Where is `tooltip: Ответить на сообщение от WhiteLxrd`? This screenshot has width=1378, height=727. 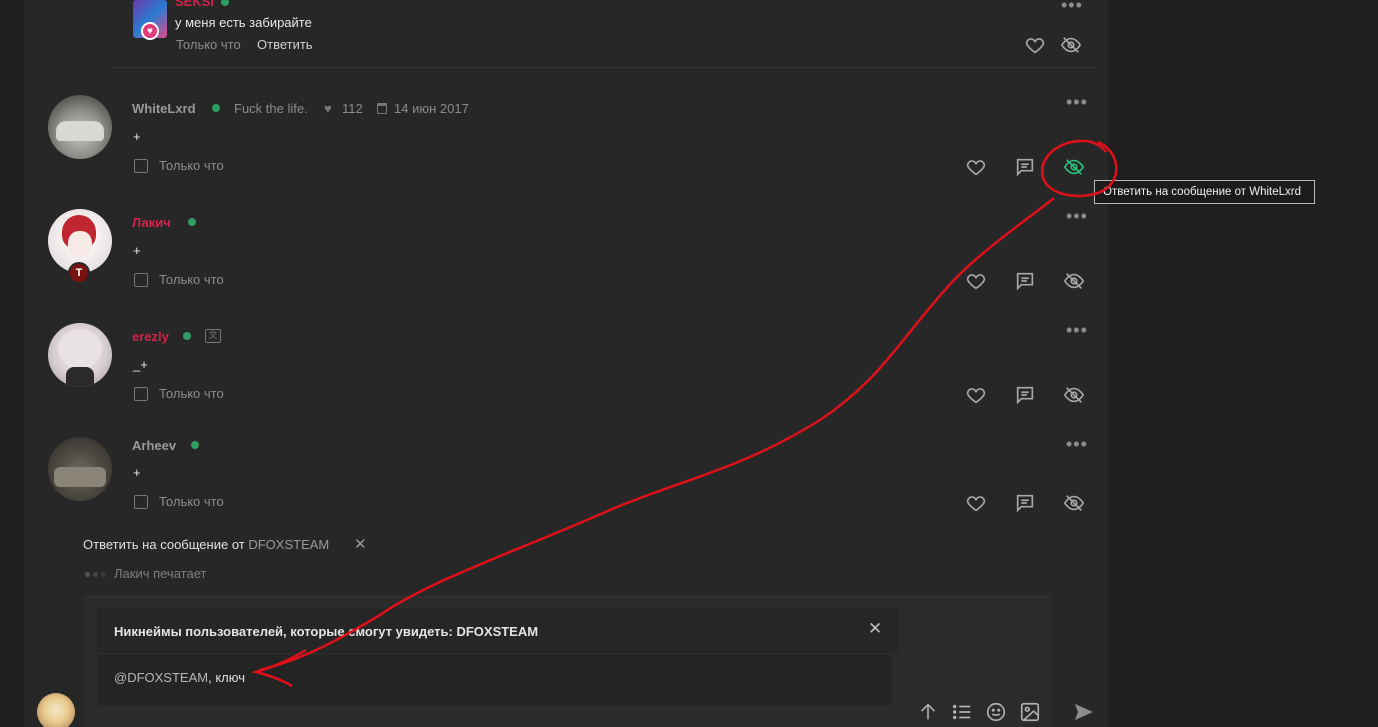
tooltip: Ответить на сообщение от WhiteLxrd is located at coordinates (1204, 192).